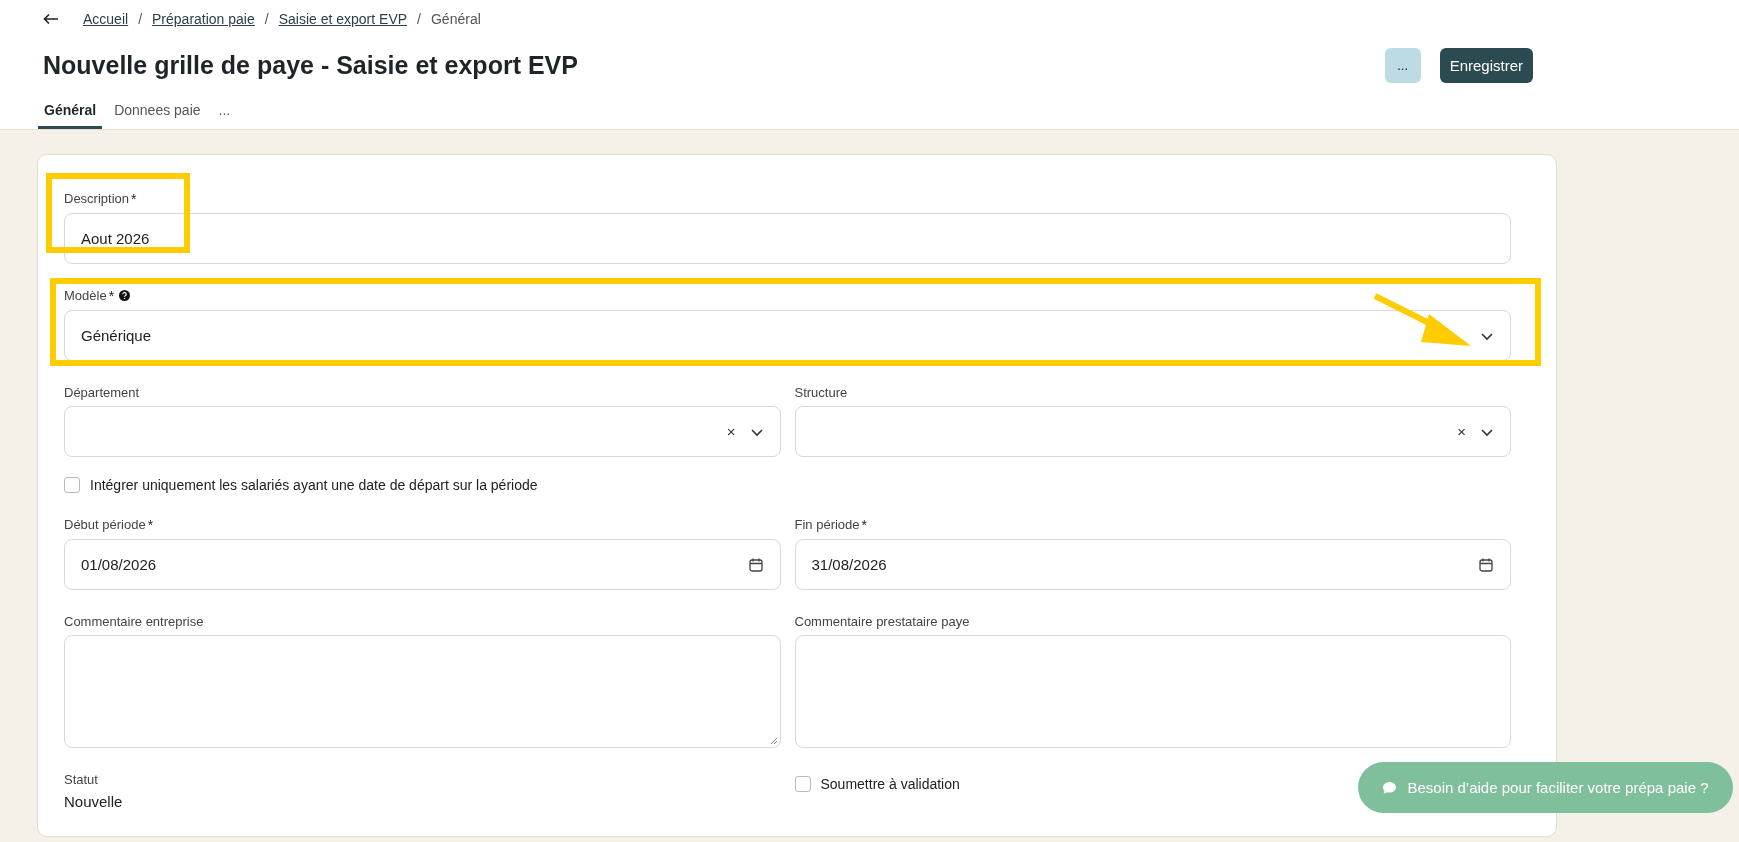  Describe the element at coordinates (310, 65) in the screenshot. I see `page-title: Nouvelle grille de paye - Saisie et export EVP` at that location.